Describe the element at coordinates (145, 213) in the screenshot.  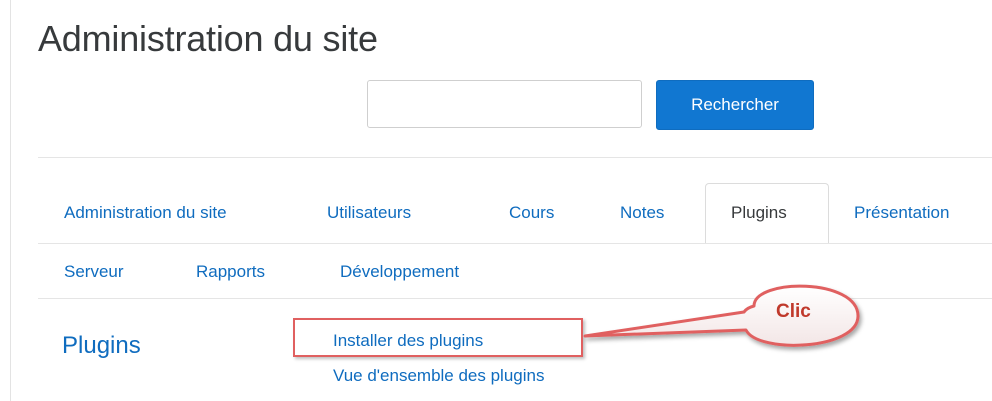
I see `tab-administration-du-site: Administration du site` at that location.